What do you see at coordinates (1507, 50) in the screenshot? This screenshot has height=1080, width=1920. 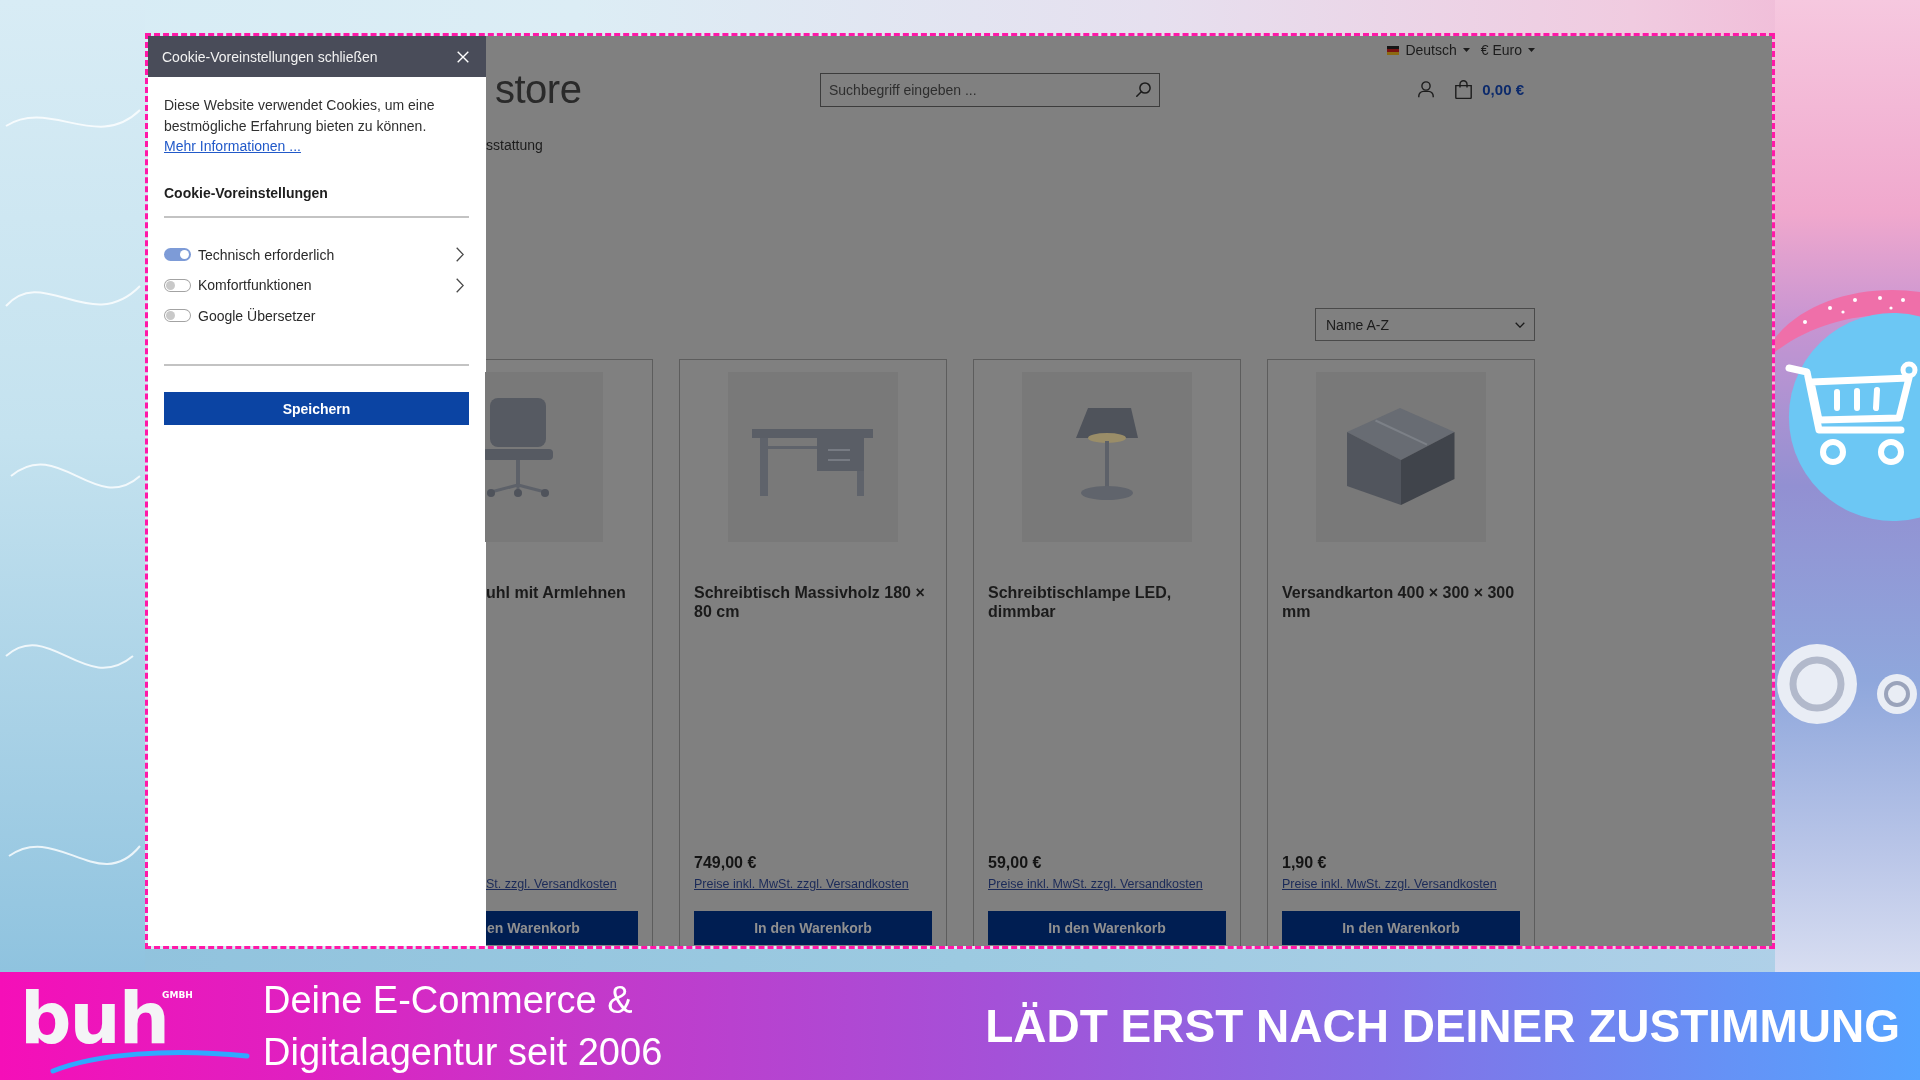 I see `currency-selector: € Euro` at bounding box center [1507, 50].